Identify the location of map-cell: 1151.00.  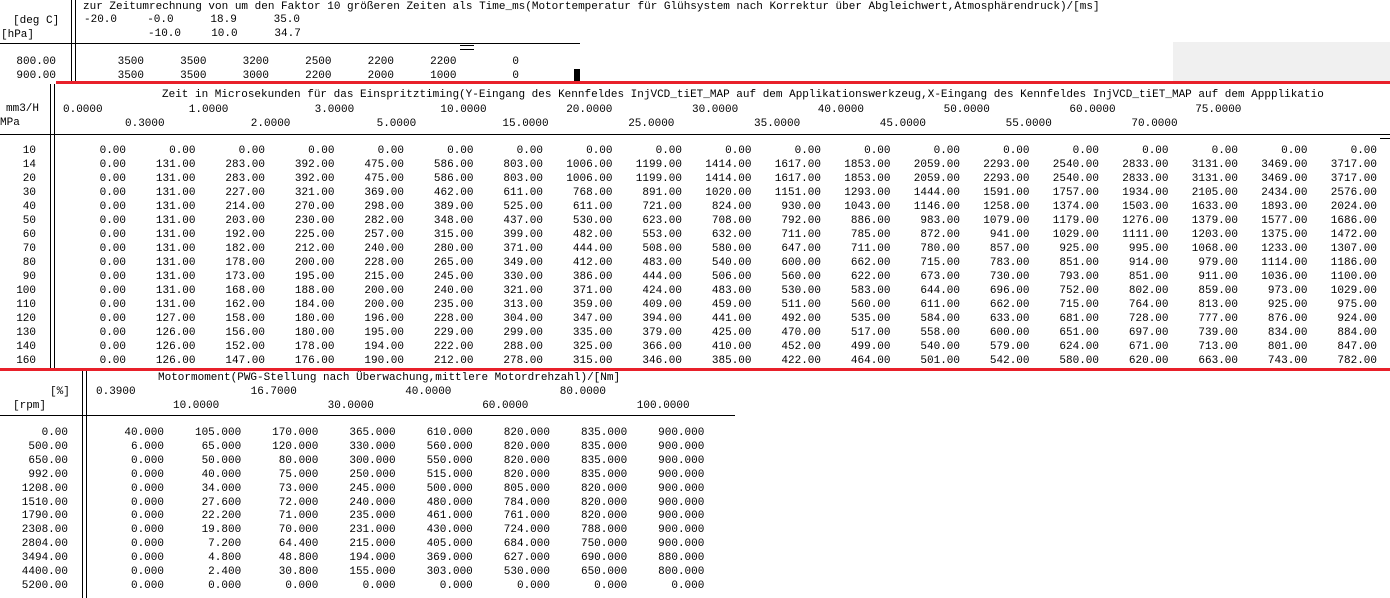
(797, 193).